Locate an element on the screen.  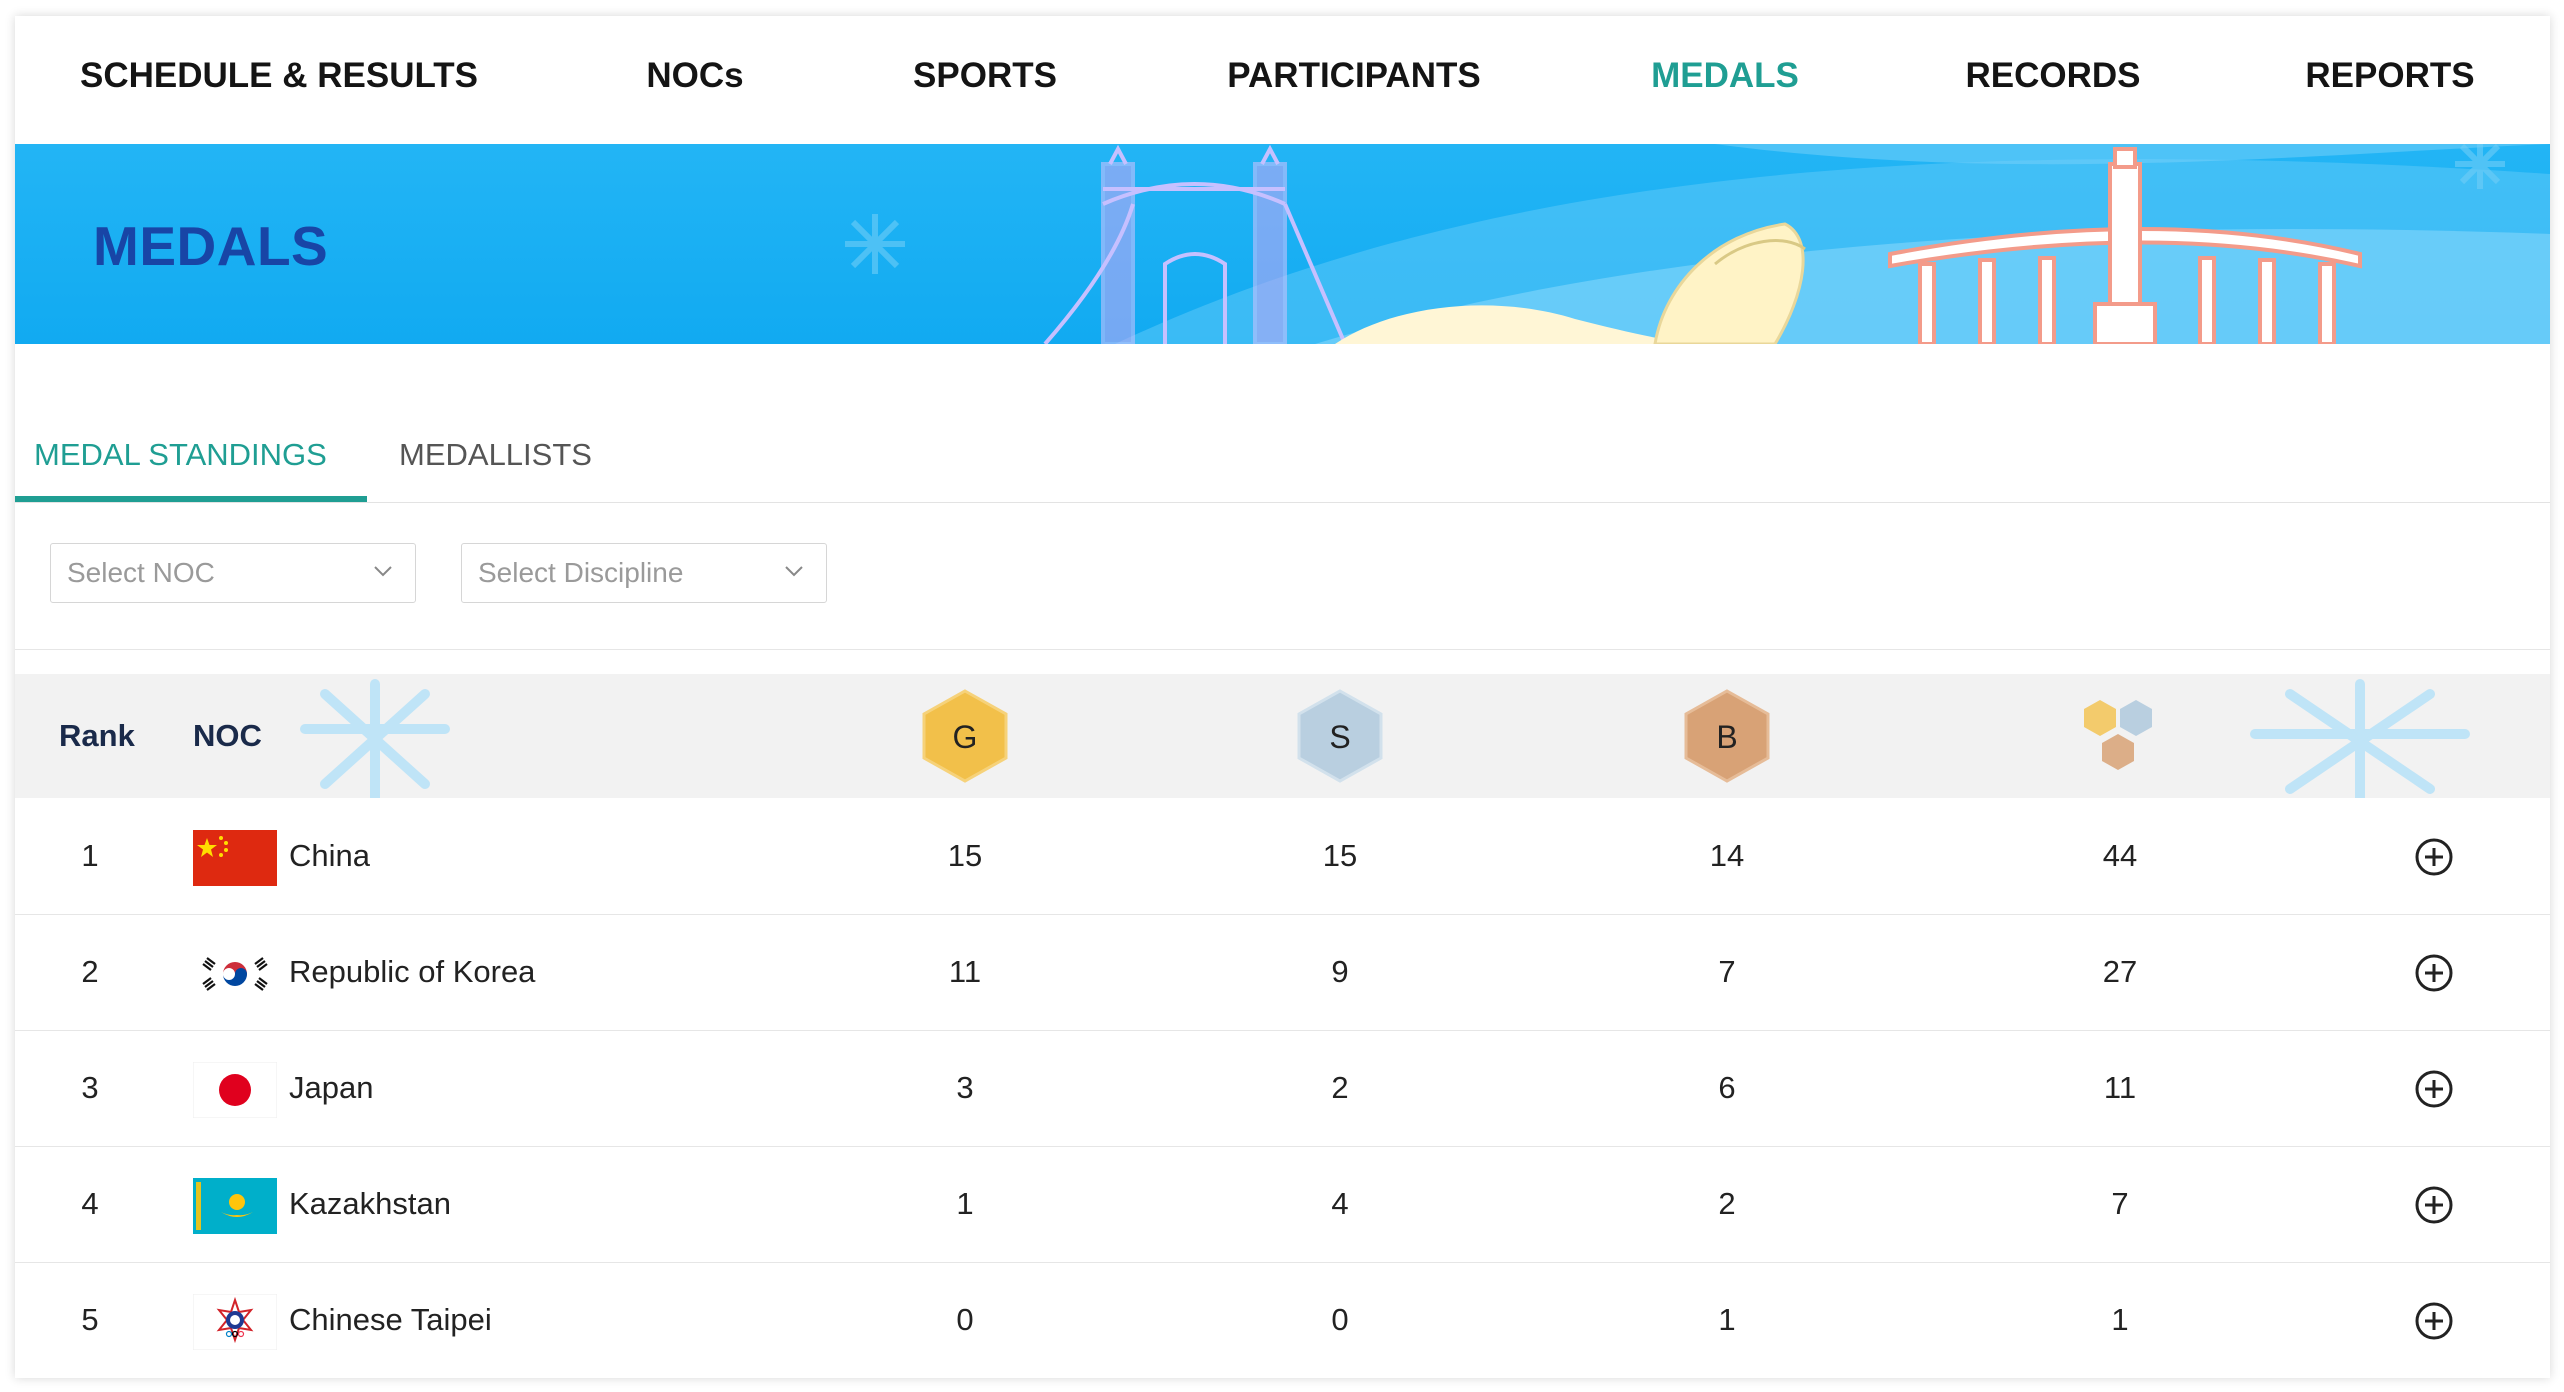
rank-cell: 3 is located at coordinates (90, 1087).